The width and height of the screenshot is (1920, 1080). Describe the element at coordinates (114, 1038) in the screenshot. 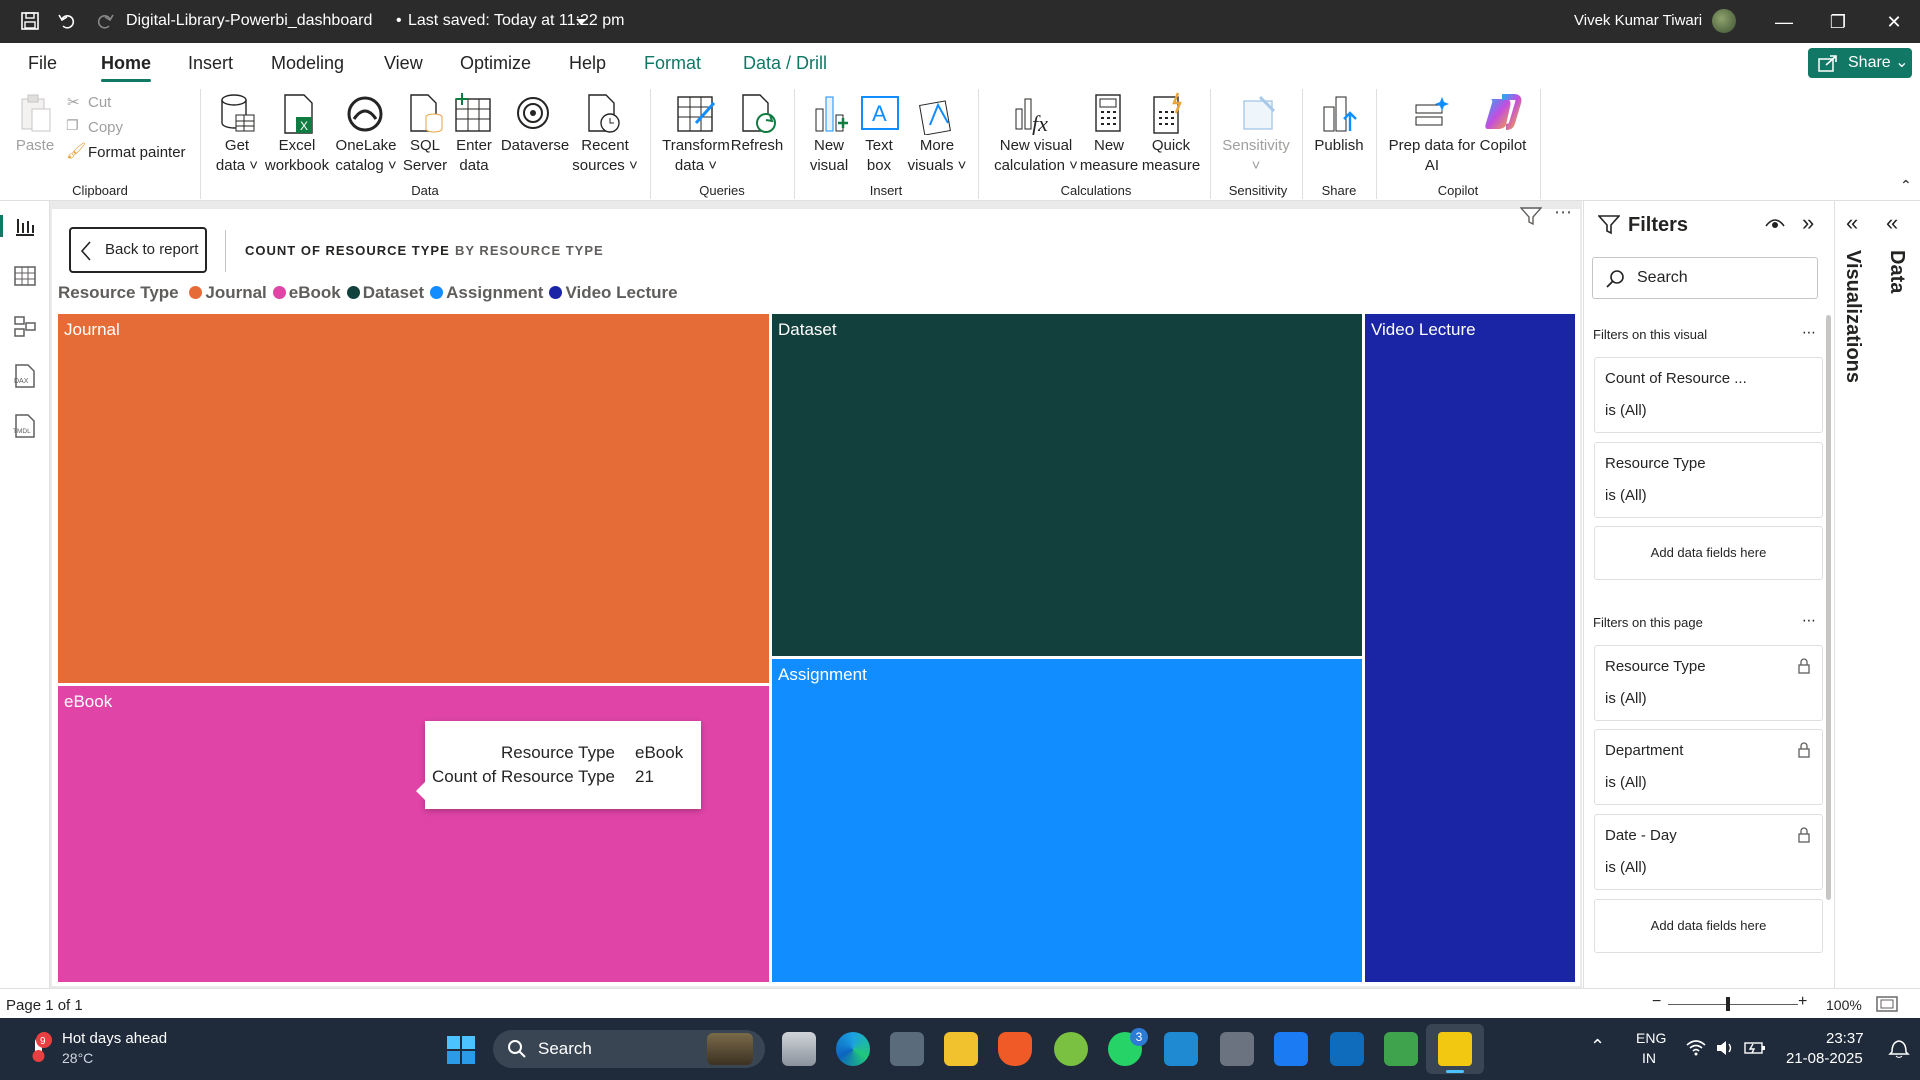

I see `weather-title: Hot days ahead` at that location.